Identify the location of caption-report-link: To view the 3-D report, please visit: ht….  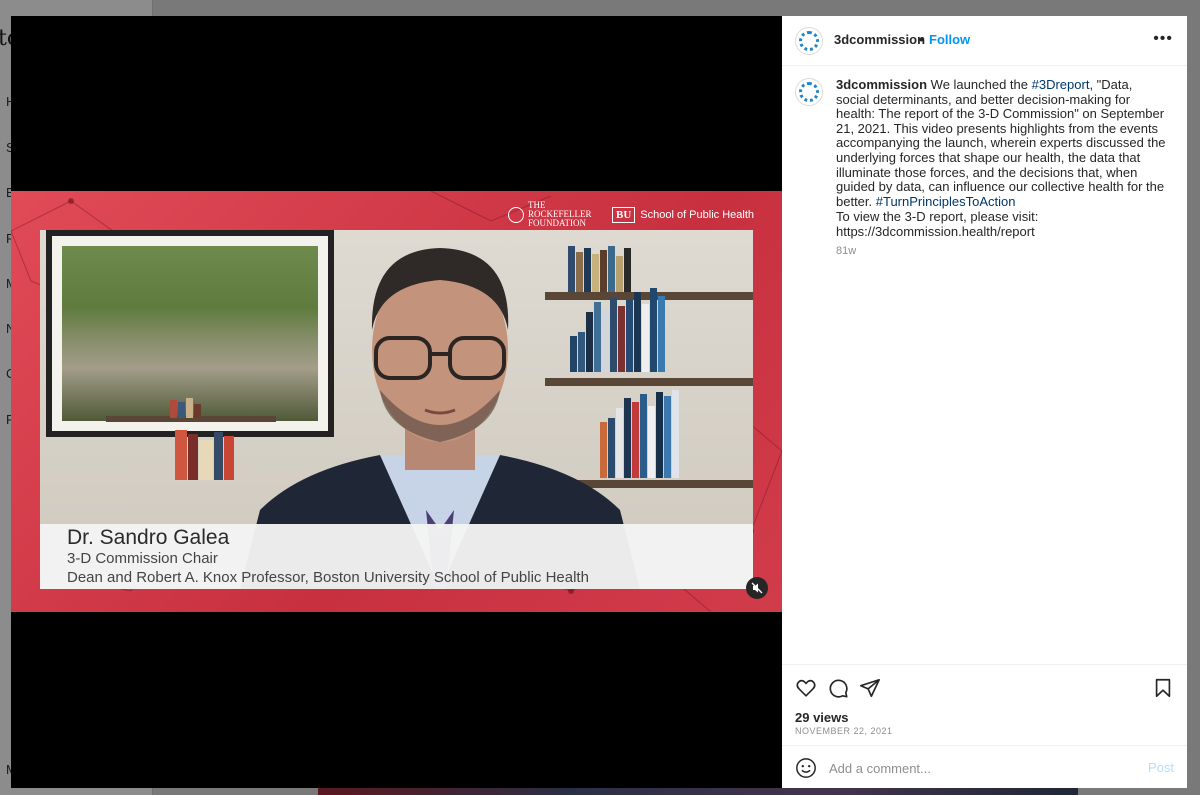
(1001, 224).